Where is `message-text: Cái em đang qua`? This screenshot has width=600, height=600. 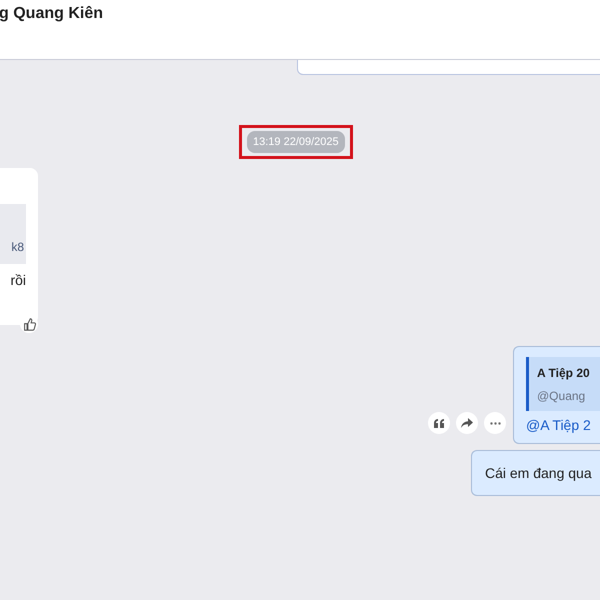 message-text: Cái em đang qua is located at coordinates (539, 473).